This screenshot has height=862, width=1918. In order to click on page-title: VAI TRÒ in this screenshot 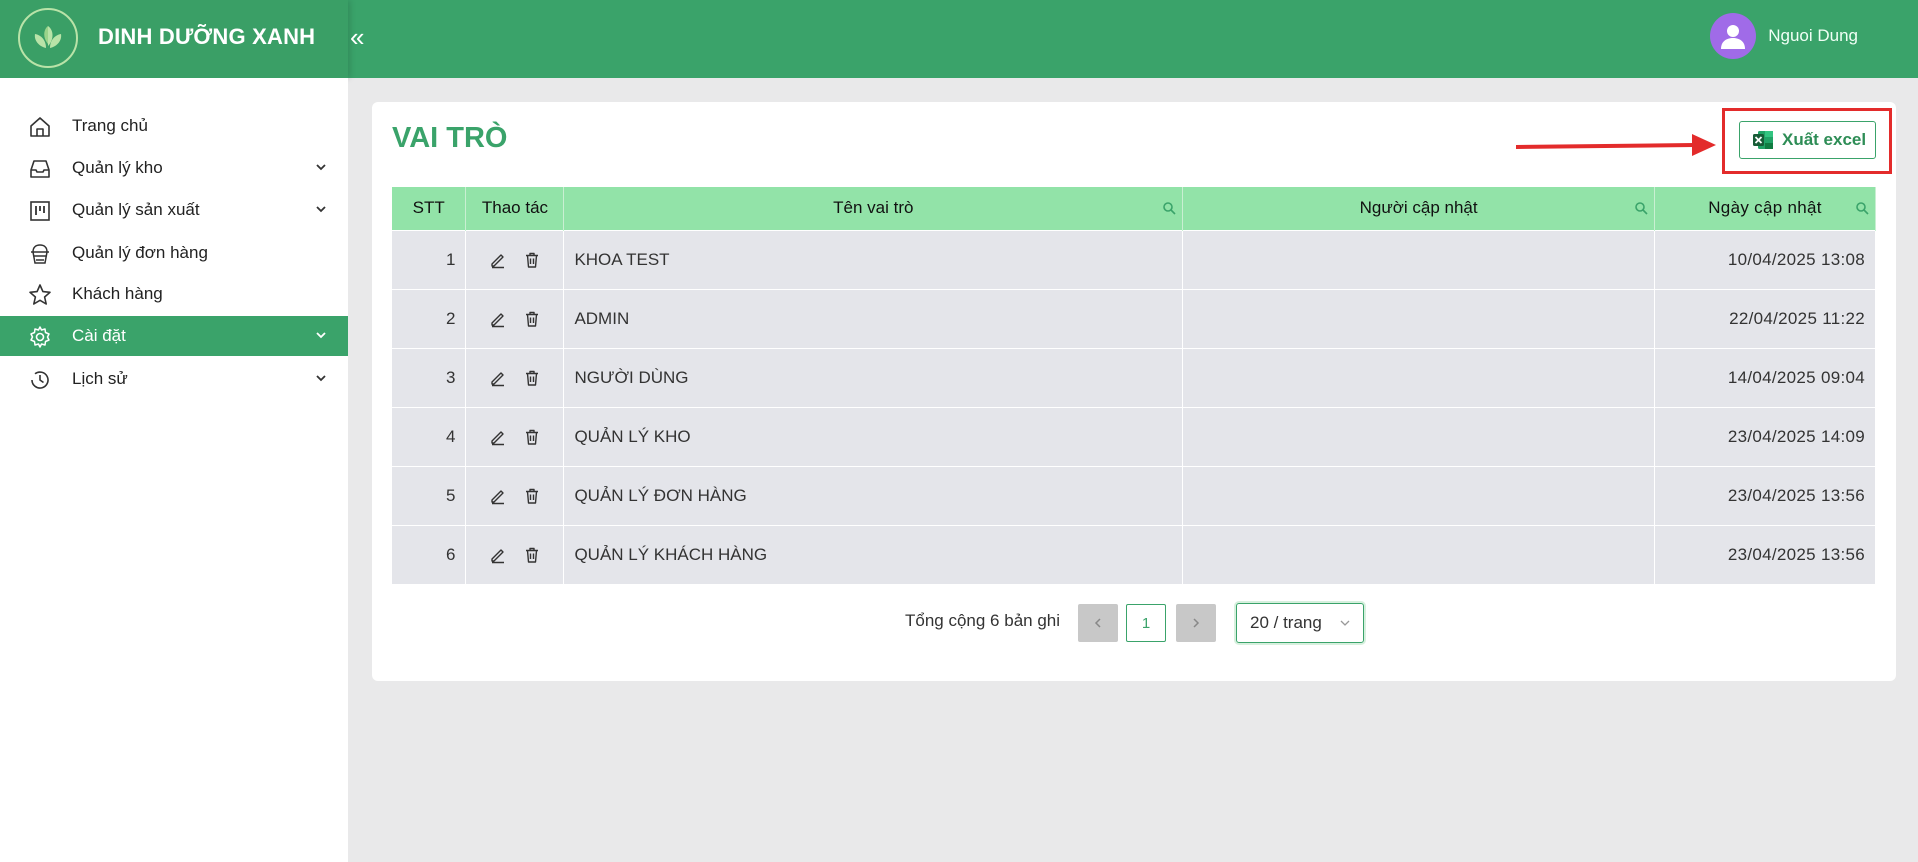, I will do `click(450, 138)`.